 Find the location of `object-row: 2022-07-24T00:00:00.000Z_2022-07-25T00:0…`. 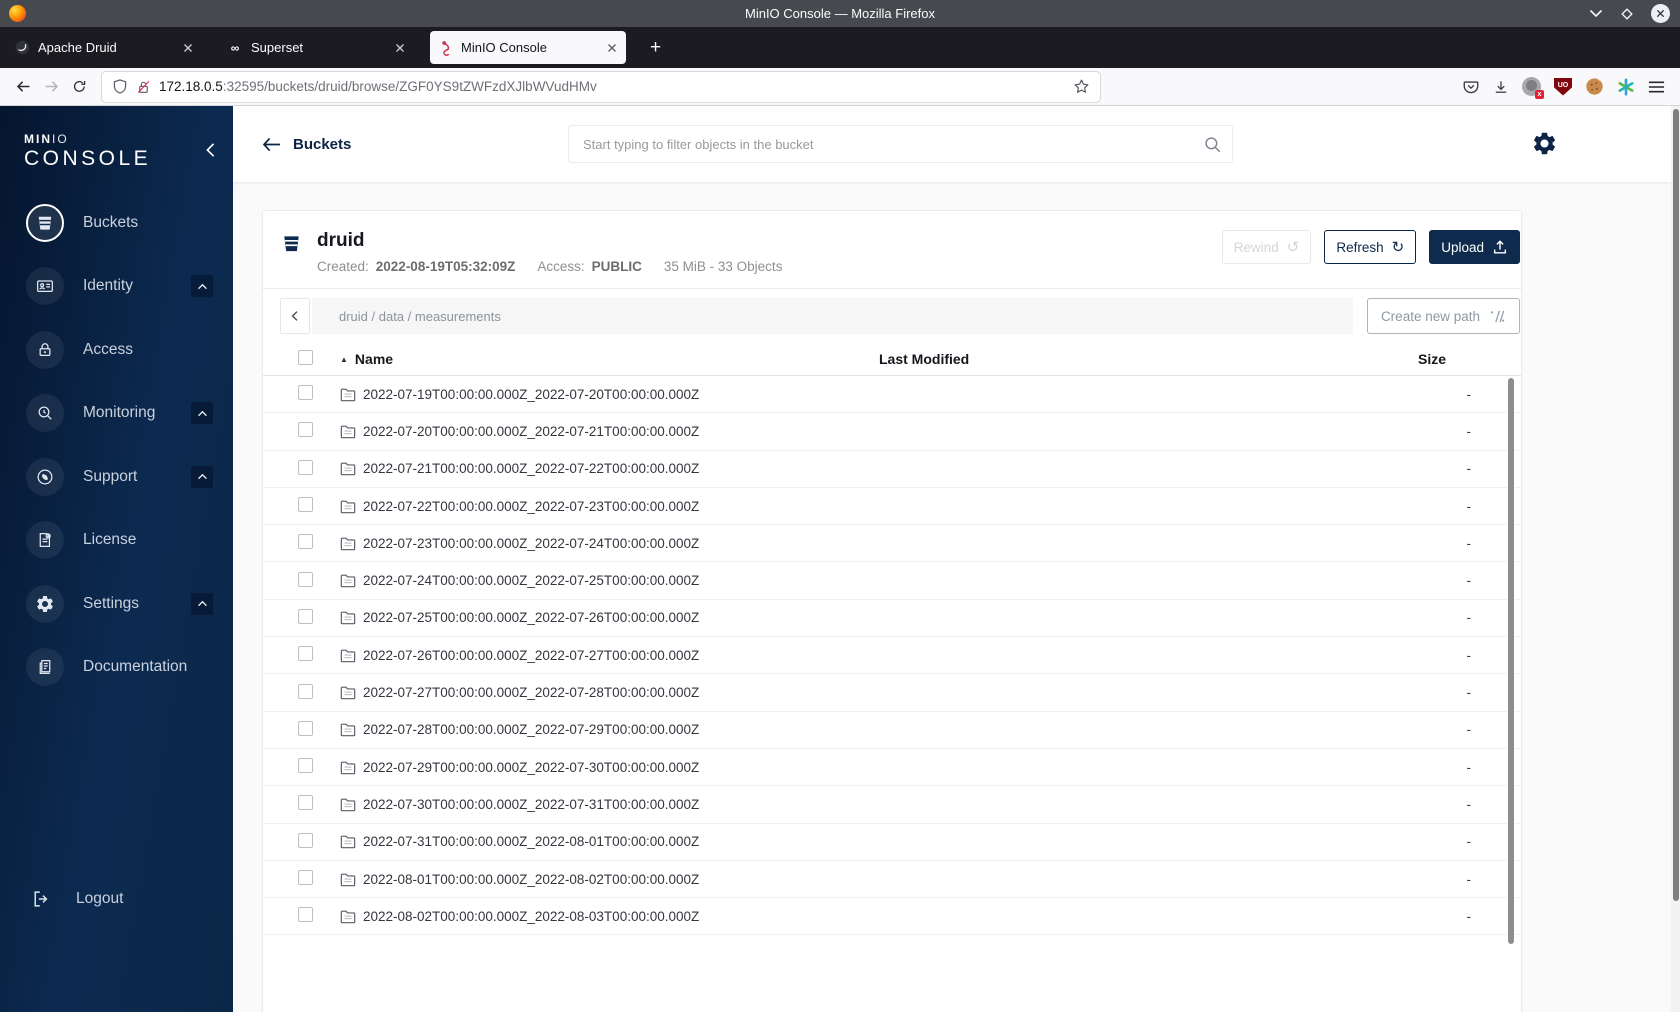

object-row: 2022-07-24T00:00:00.000Z_2022-07-25T00:0… is located at coordinates (892, 581).